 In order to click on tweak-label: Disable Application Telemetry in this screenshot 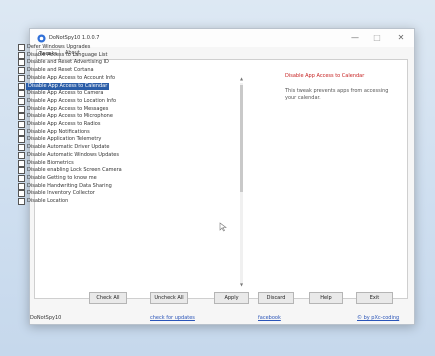, I will do `click(64, 139)`.